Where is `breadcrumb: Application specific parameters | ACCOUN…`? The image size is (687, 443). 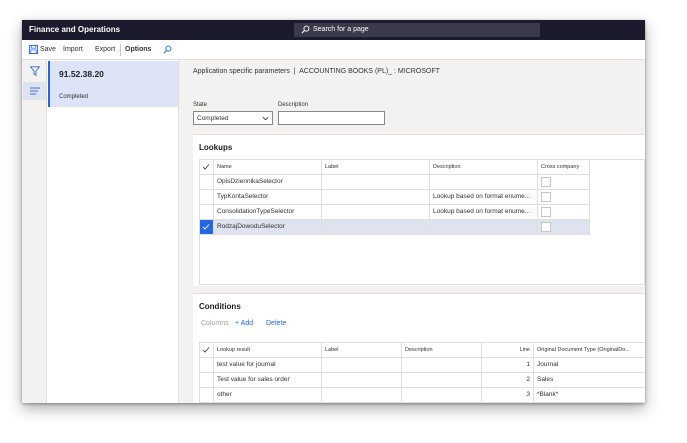
breadcrumb: Application specific parameters | ACCOUN… is located at coordinates (316, 71).